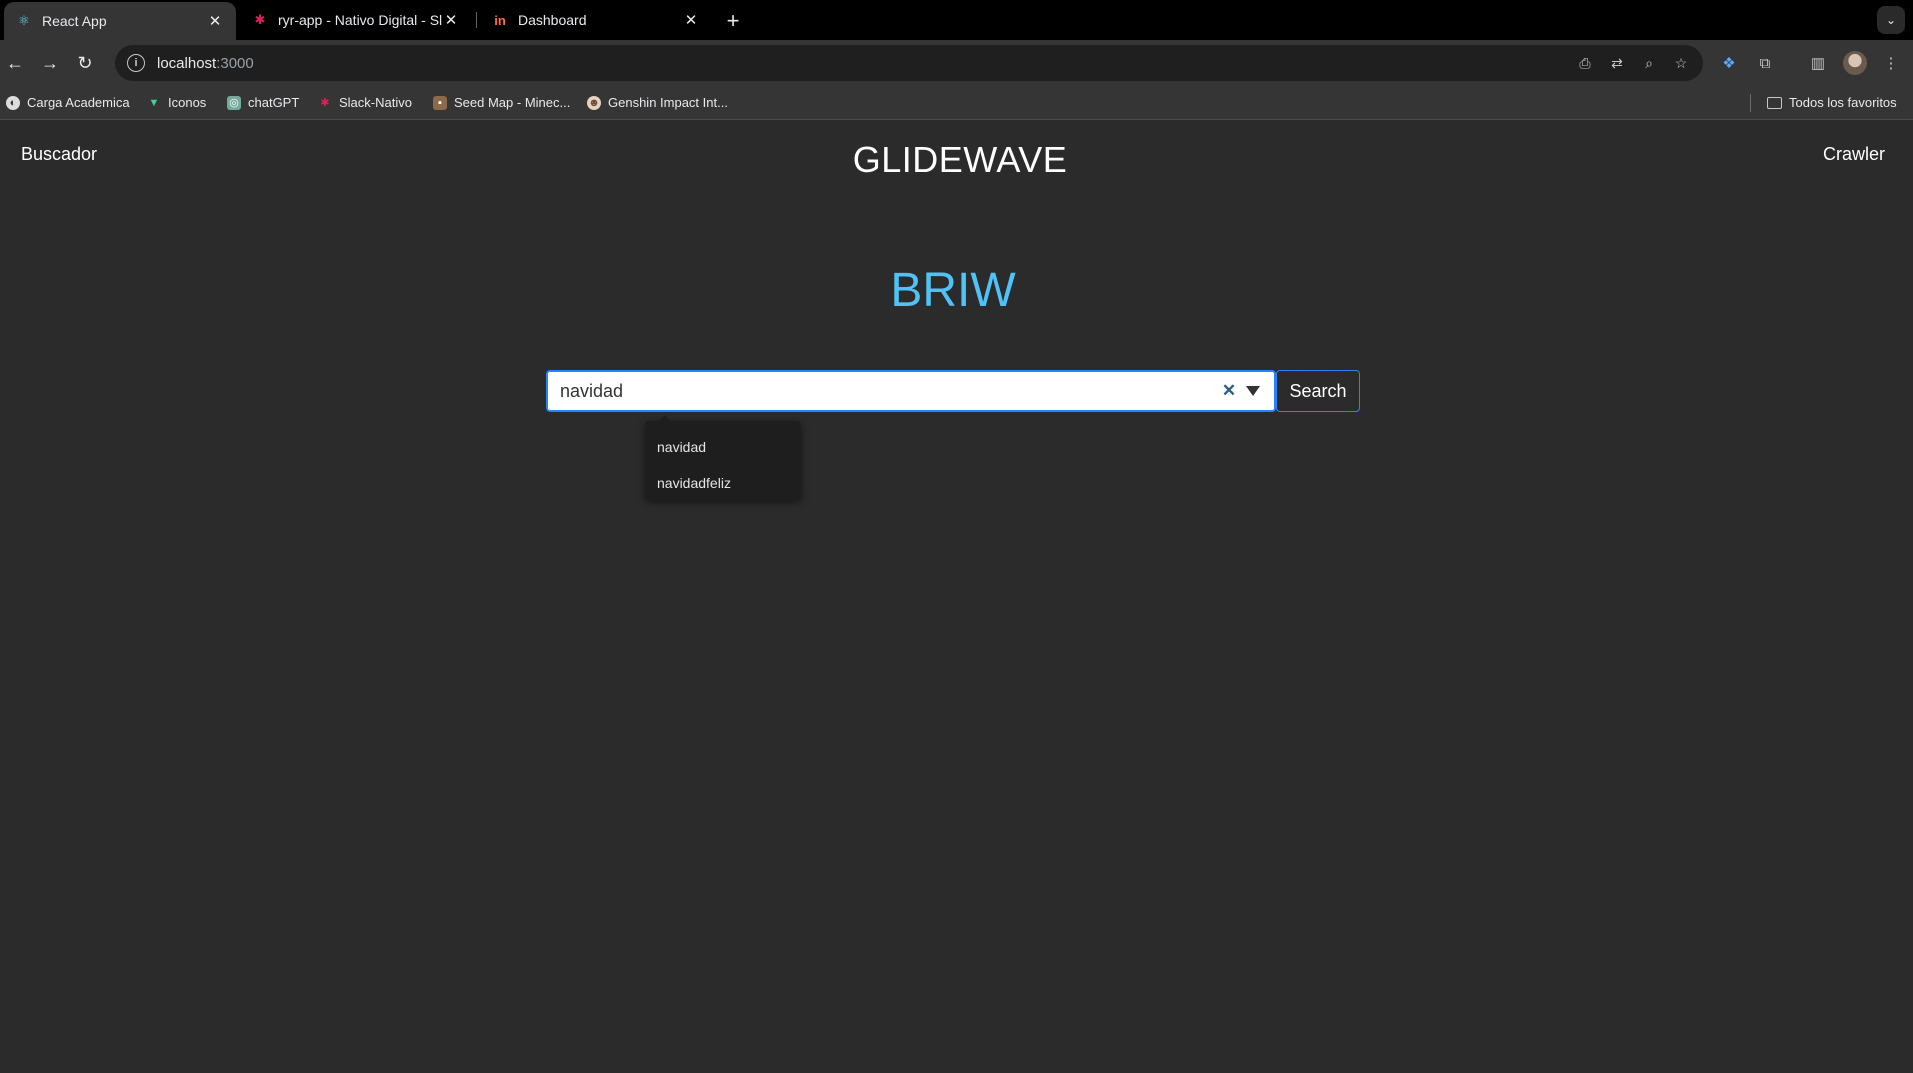  What do you see at coordinates (1229, 391) in the screenshot?
I see `clear-icon: ✕` at bounding box center [1229, 391].